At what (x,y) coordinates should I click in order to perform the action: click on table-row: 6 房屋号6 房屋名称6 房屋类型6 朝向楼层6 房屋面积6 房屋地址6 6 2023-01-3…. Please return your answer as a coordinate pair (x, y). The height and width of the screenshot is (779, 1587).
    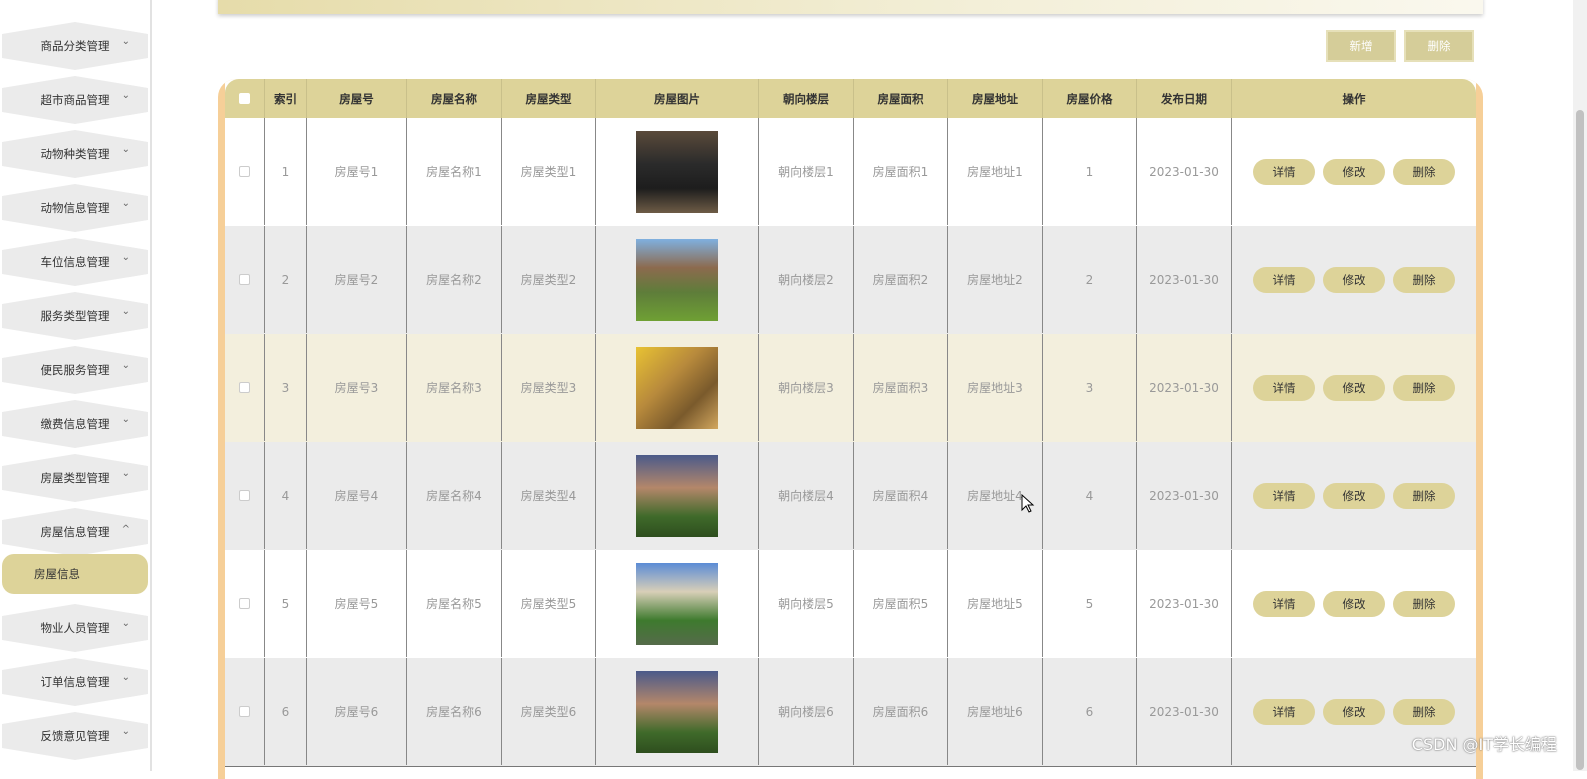
    Looking at the image, I should click on (850, 712).